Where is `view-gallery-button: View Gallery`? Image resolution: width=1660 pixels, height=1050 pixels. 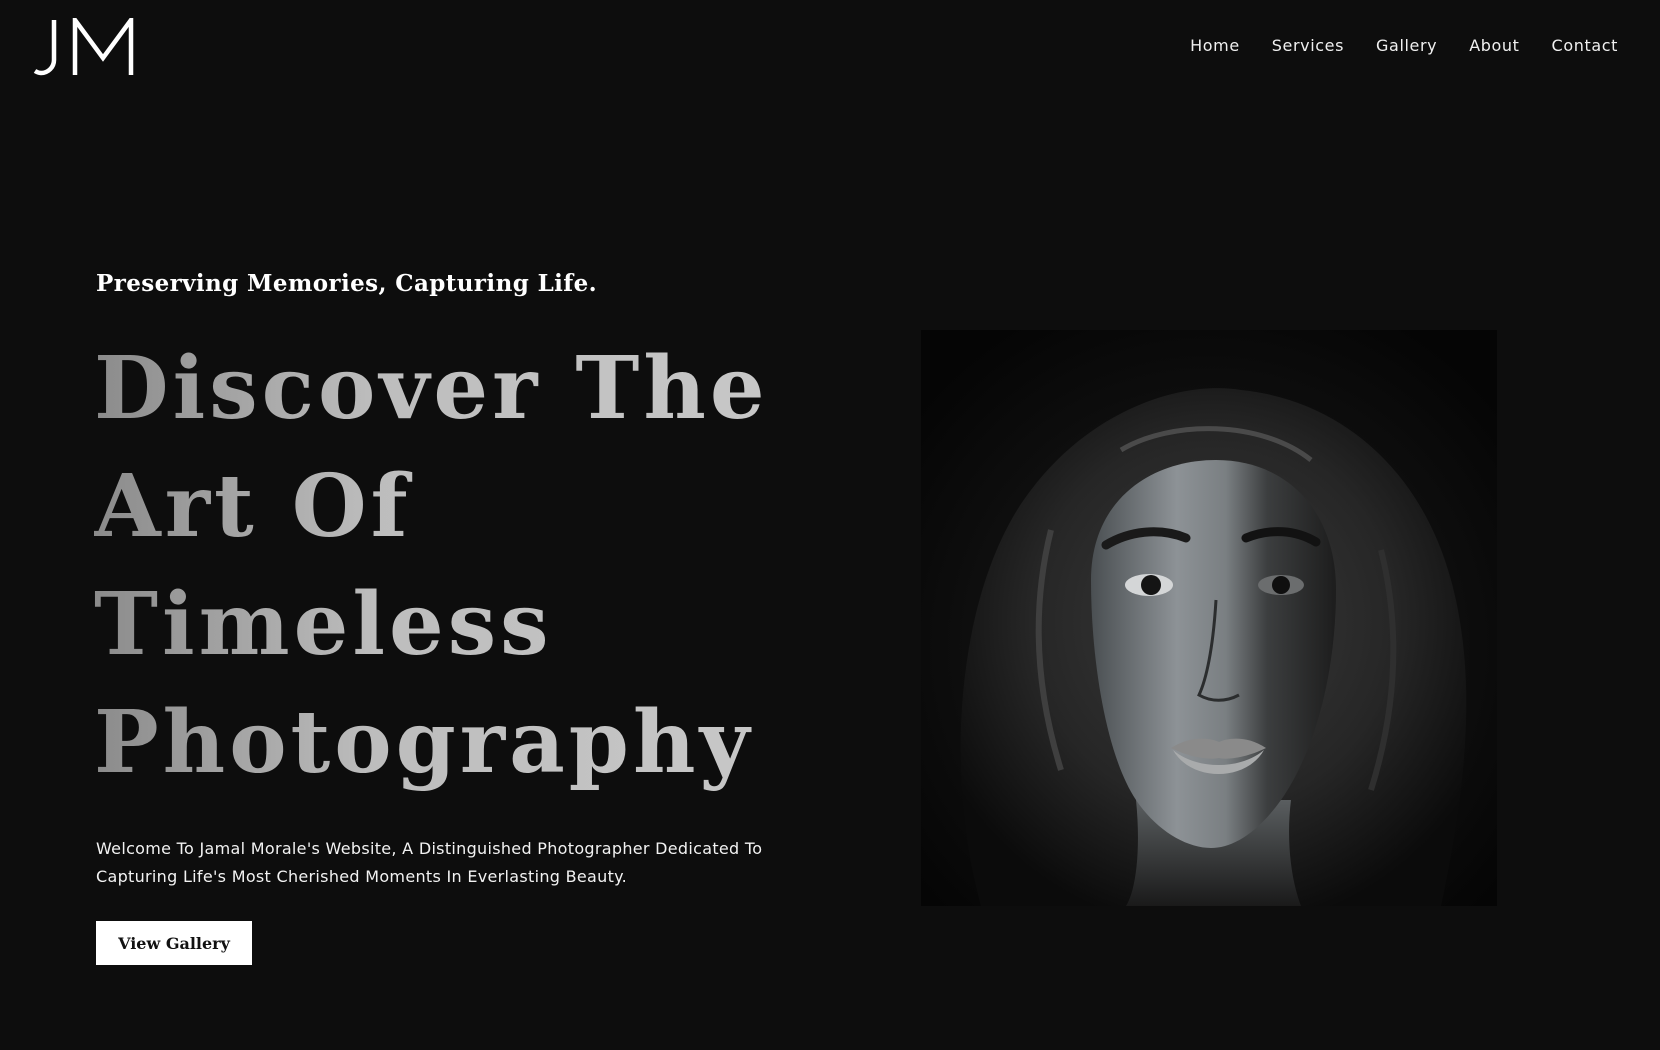 view-gallery-button: View Gallery is located at coordinates (174, 943).